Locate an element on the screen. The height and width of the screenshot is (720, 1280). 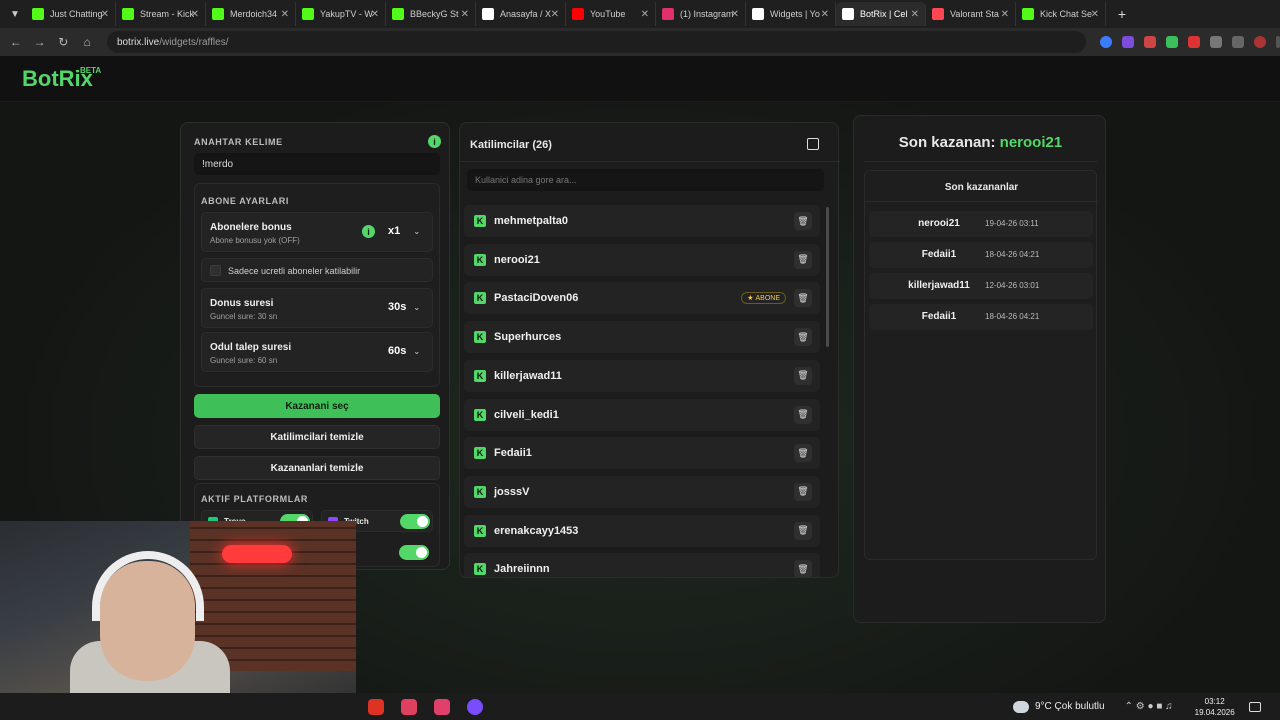
browser-tab: YakupTV - W ✕ is located at coordinates (341, 14).